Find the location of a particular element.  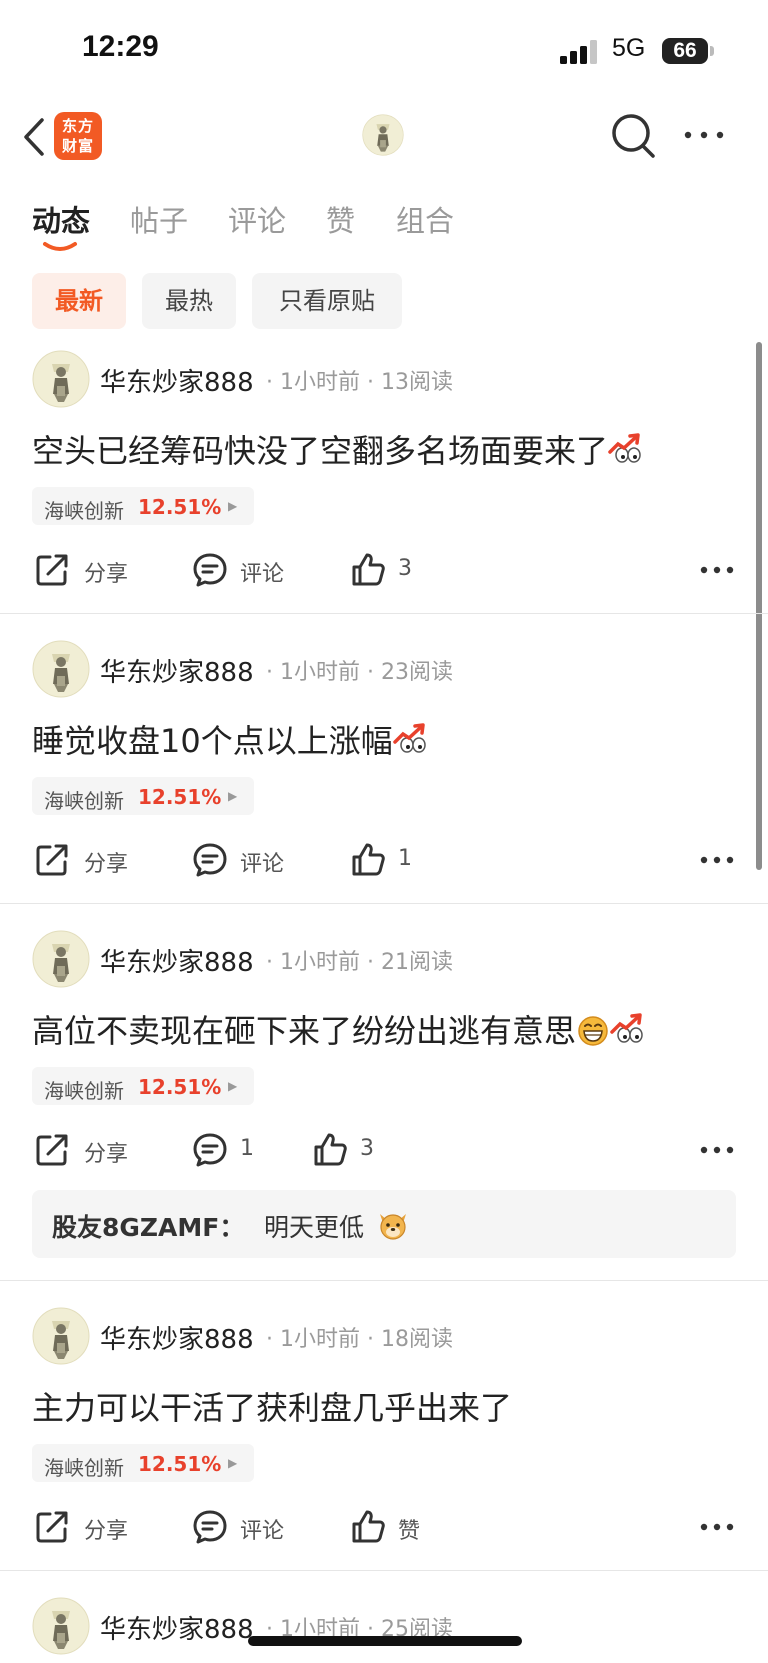

post-meta: · 1小时前 · 18阅读 is located at coordinates (359, 1339).